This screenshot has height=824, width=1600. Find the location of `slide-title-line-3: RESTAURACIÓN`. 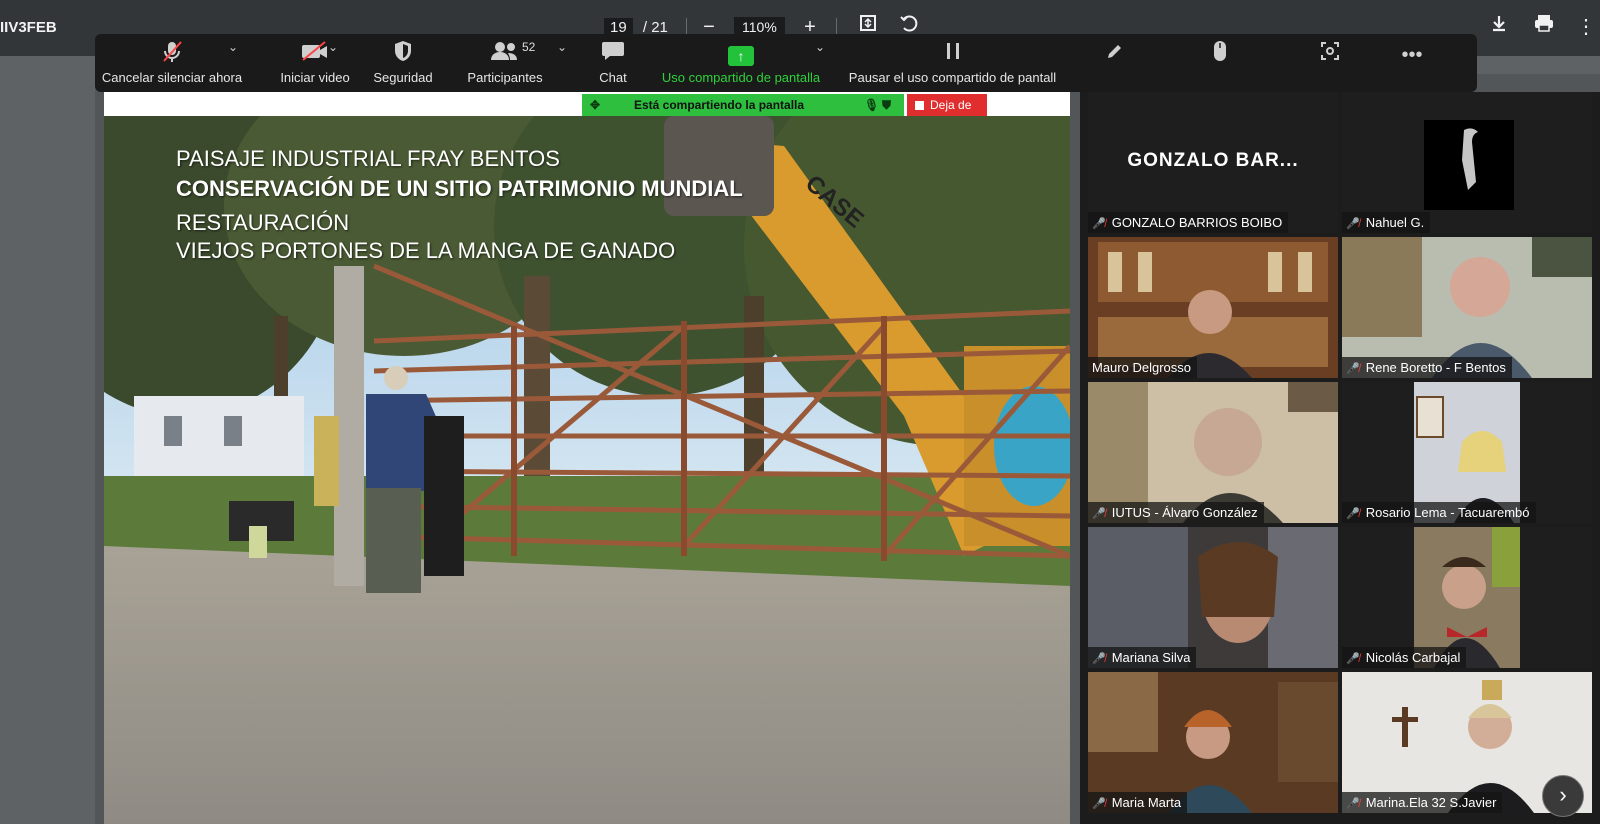

slide-title-line-3: RESTAURACIÓN is located at coordinates (263, 222).